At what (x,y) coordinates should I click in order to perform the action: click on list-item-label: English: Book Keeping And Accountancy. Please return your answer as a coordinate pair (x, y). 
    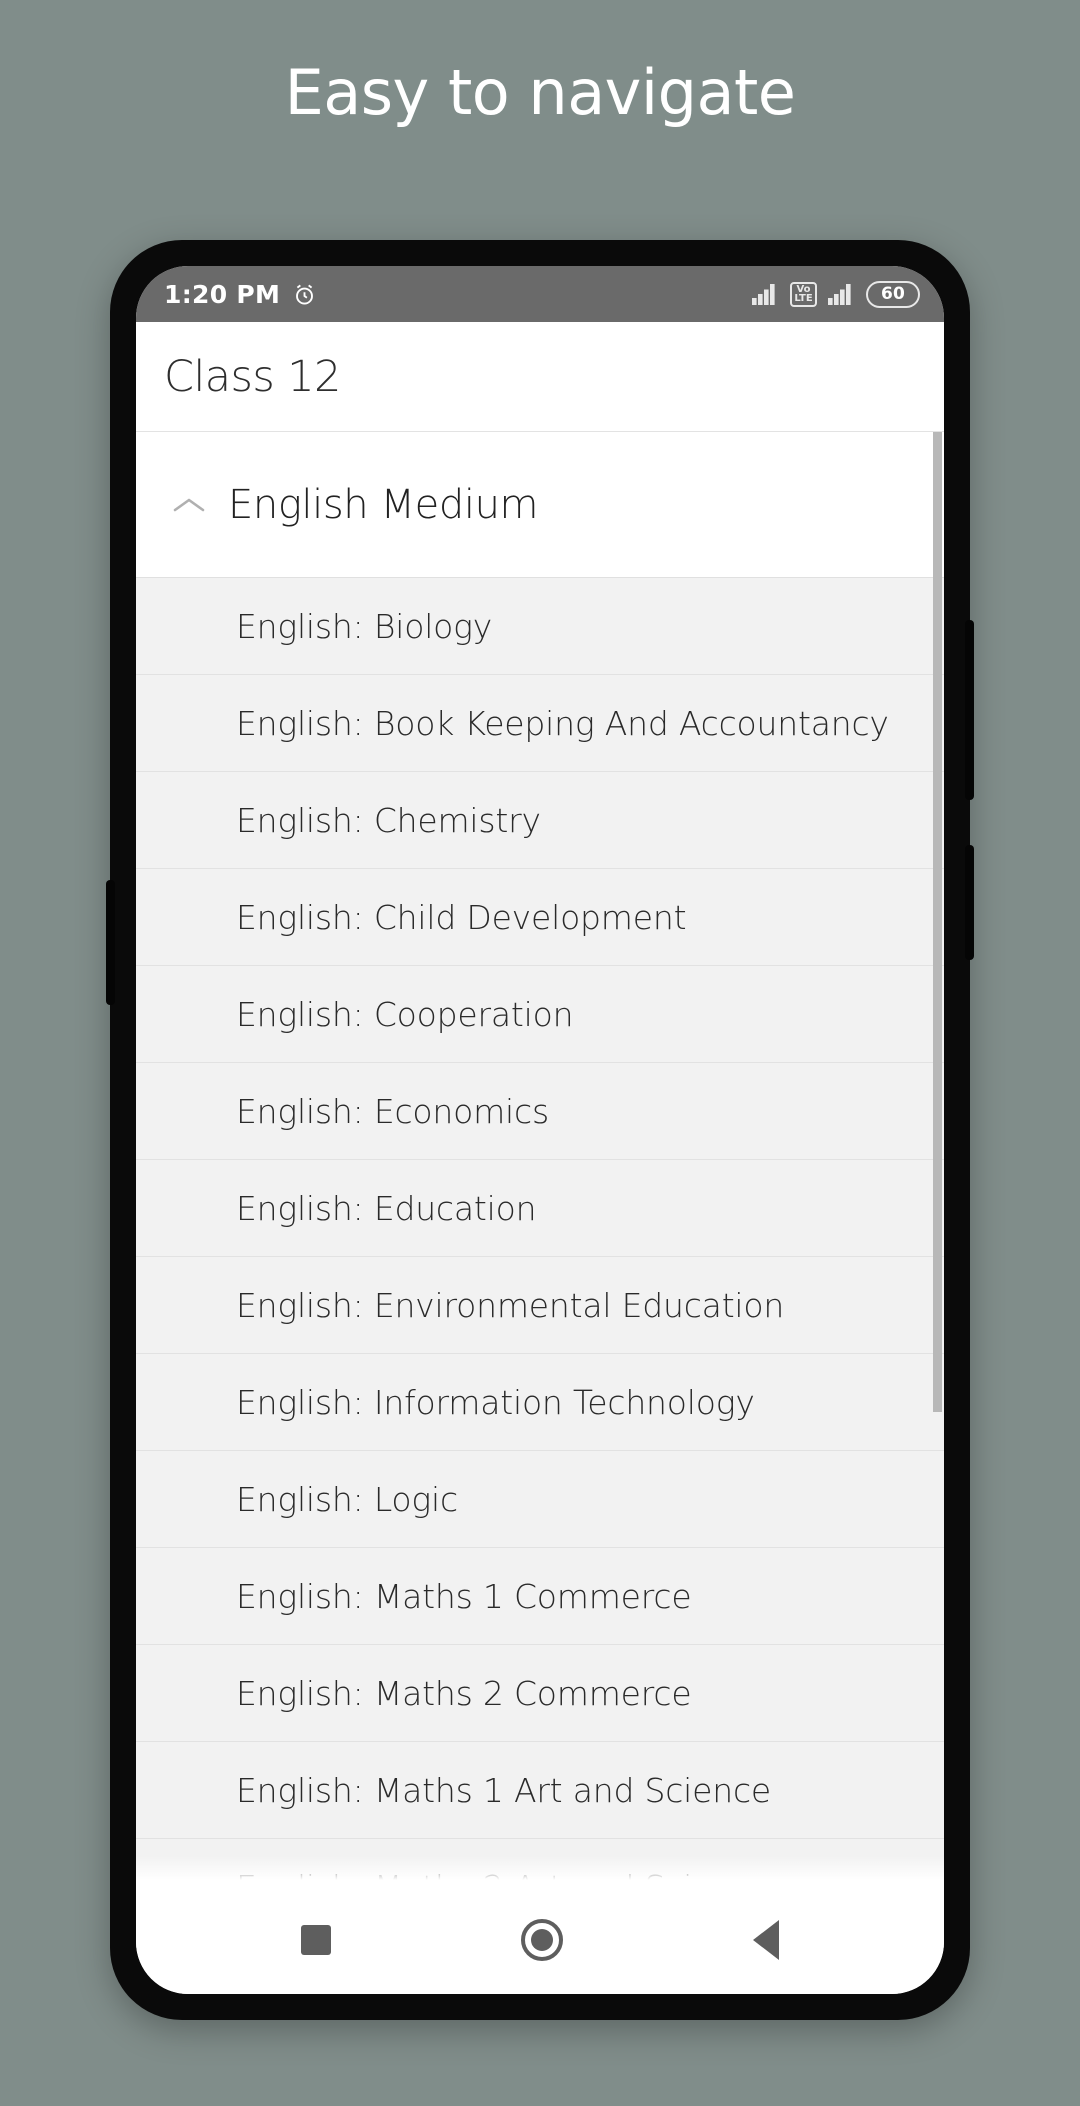
    Looking at the image, I should click on (562, 723).